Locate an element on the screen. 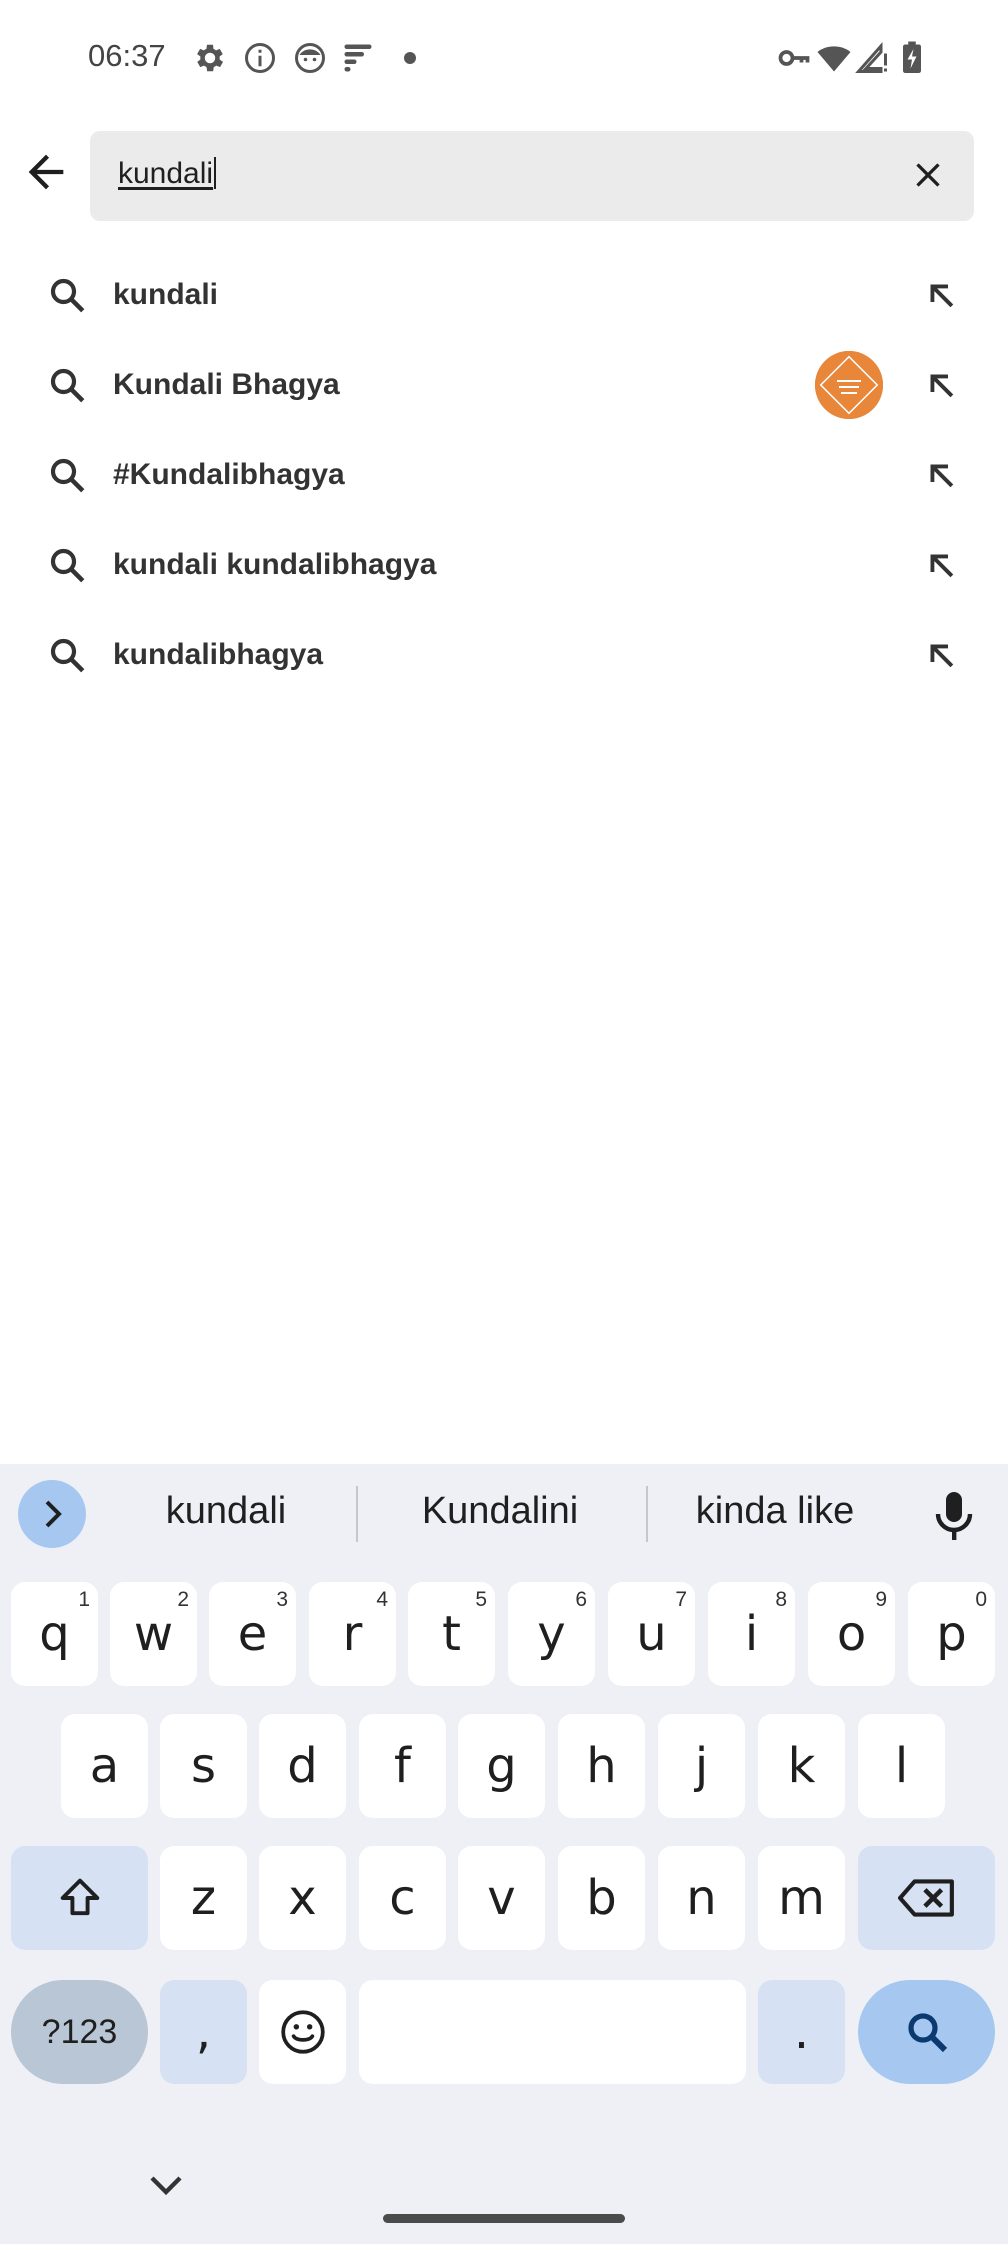 The image size is (1008, 2244). back-button is located at coordinates (46, 172).